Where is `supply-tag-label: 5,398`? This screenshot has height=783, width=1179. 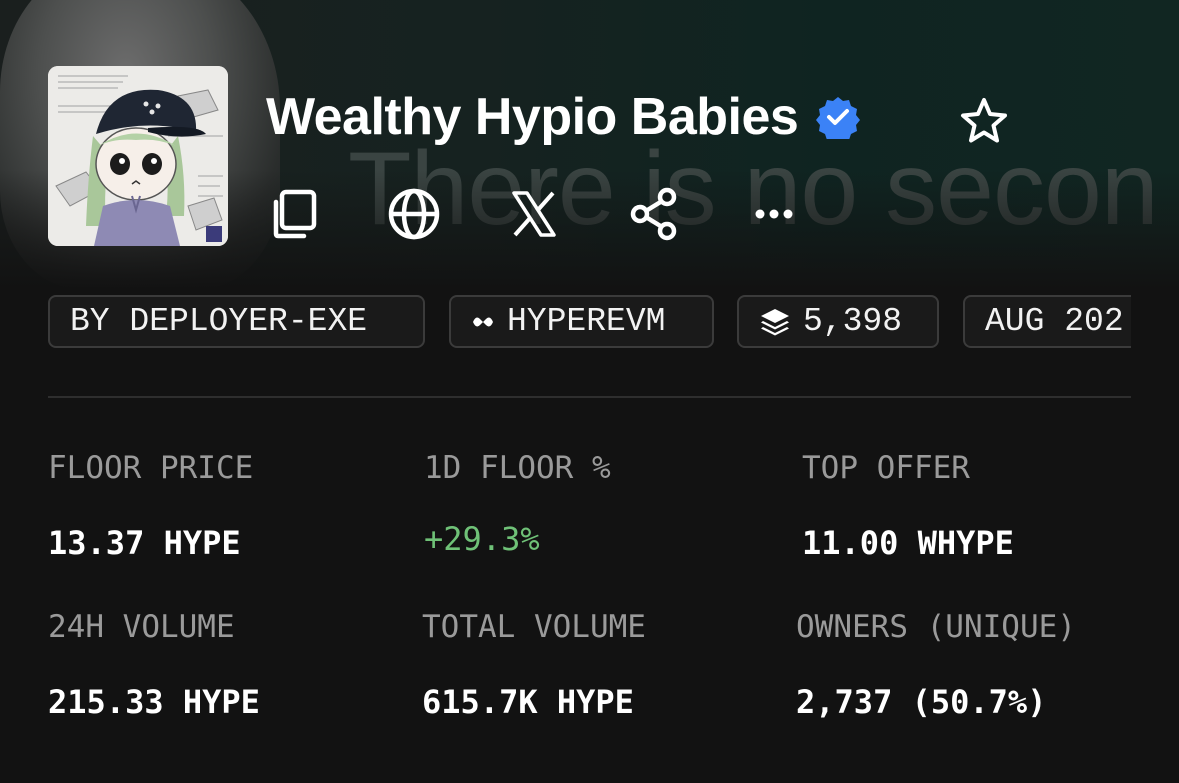
supply-tag-label: 5,398 is located at coordinates (853, 321).